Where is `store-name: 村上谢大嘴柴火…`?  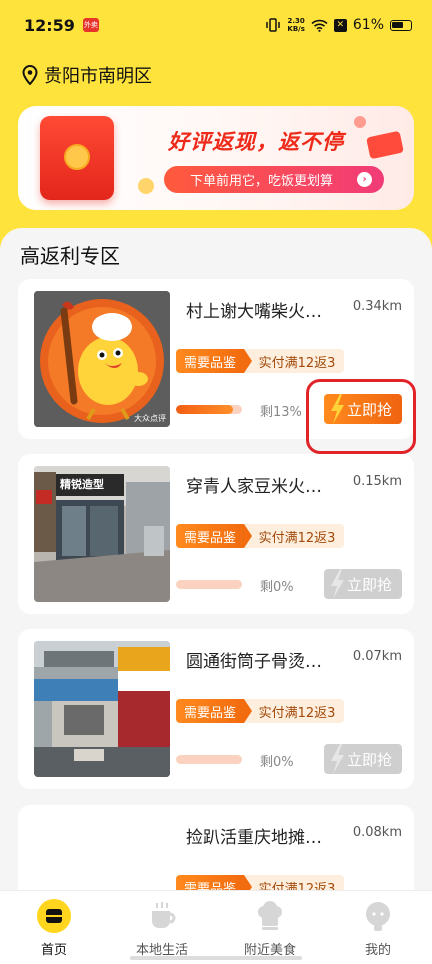
store-name: 村上谢大嘴柴火… is located at coordinates (254, 312).